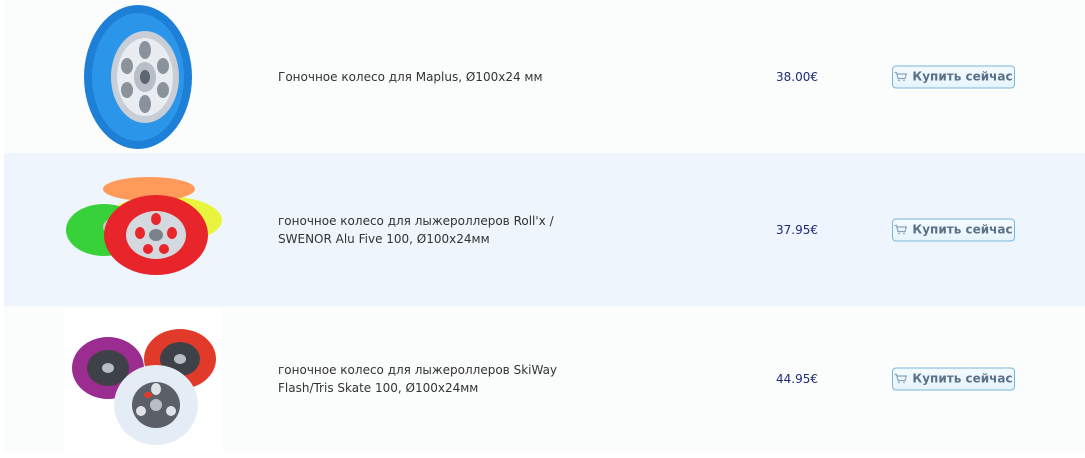  I want to click on product-name: Гоночное колесо для Maplus, Ø100x24 мм, so click(428, 77).